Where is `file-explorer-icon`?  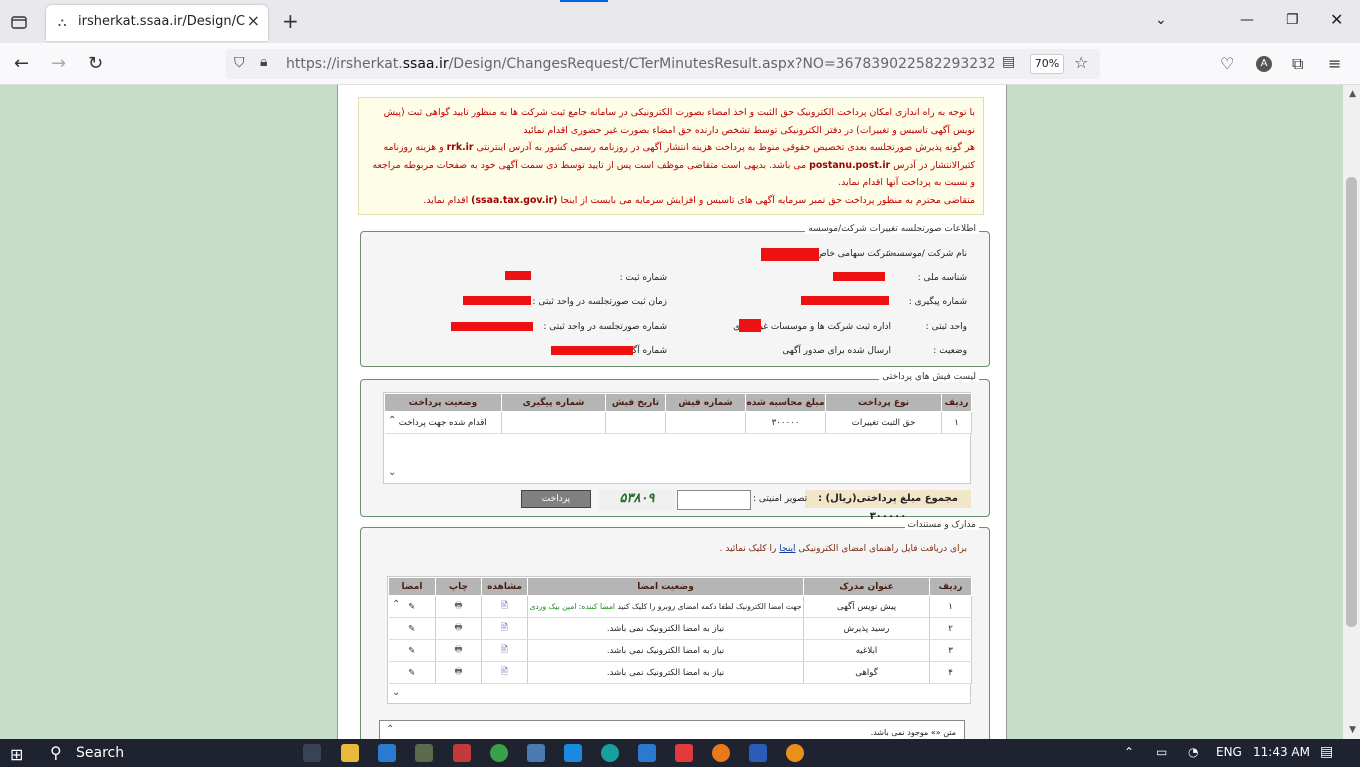 file-explorer-icon is located at coordinates (350, 753).